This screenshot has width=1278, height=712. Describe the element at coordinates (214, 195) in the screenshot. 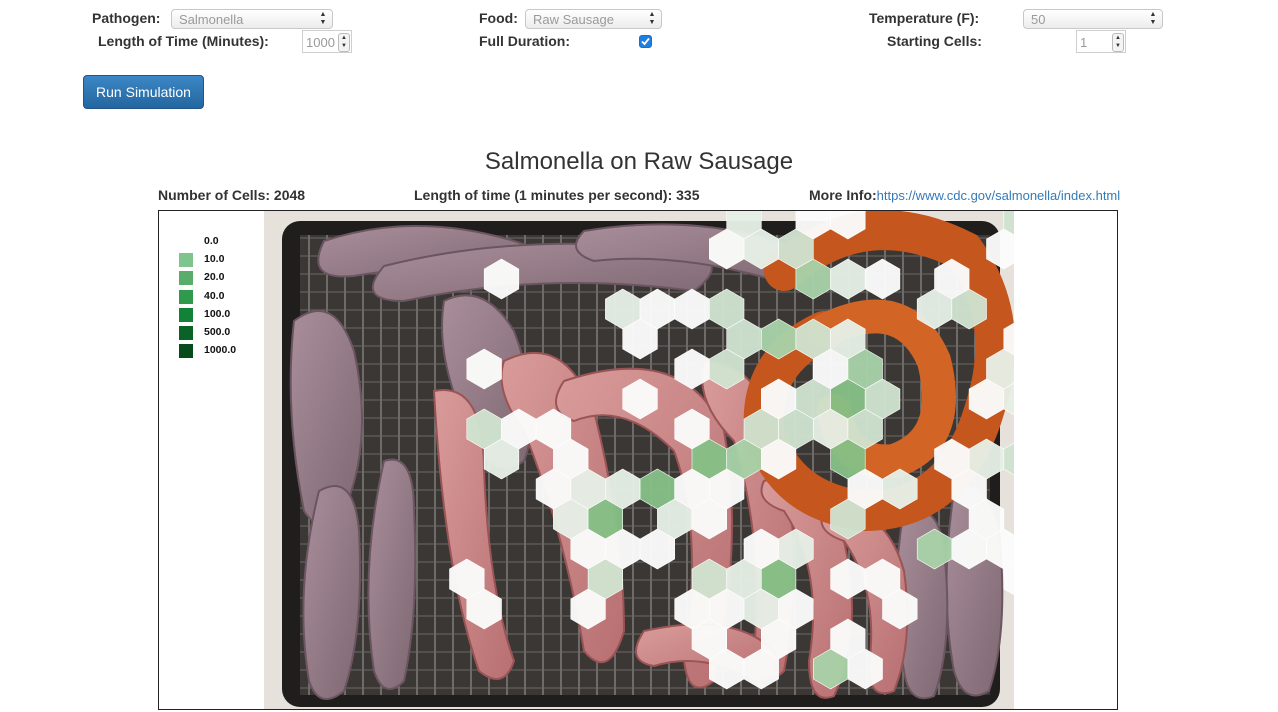

I see `cells-label: Number of Cells:` at that location.